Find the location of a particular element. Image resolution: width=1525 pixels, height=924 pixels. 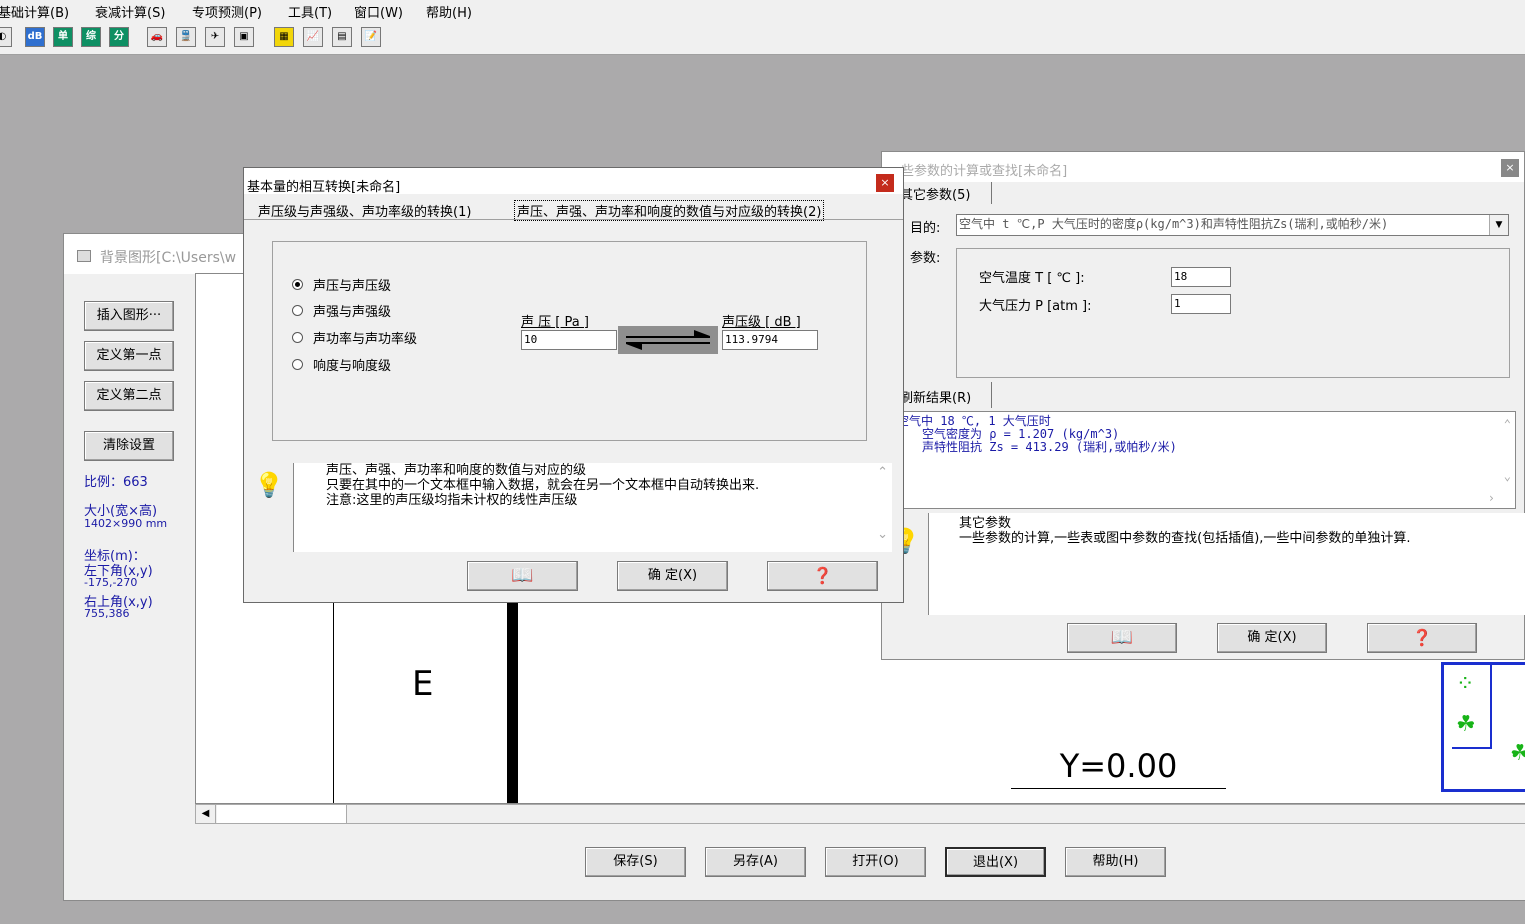

toolbar: ◐ dB 单 综 分 🚗 🚆 ✈ ▣ ▦ 📈 ▤ 📝 is located at coordinates (762, 37).